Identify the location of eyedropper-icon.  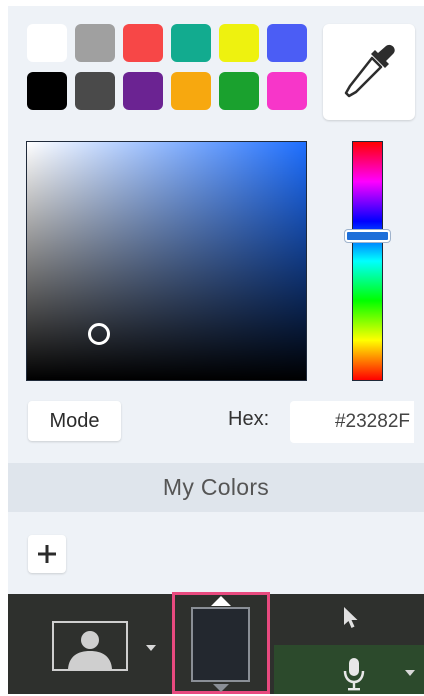
(369, 71).